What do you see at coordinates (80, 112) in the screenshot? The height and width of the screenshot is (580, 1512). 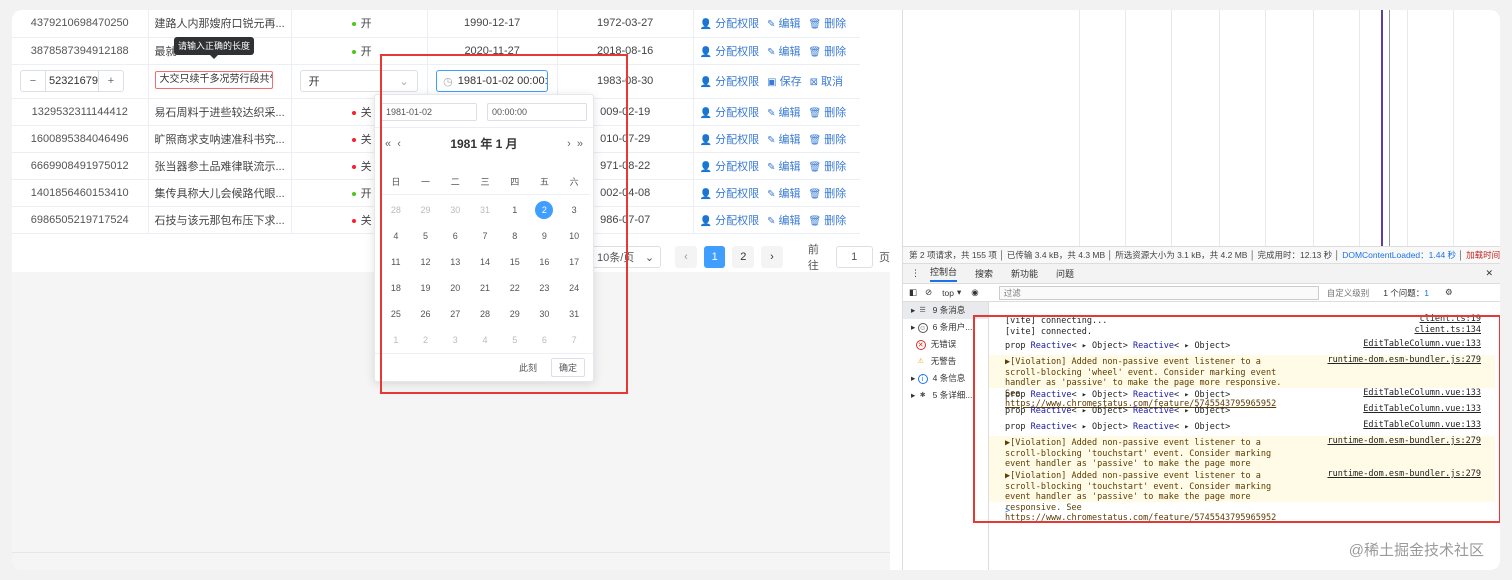 I see `cell-id: 1329532311144412` at bounding box center [80, 112].